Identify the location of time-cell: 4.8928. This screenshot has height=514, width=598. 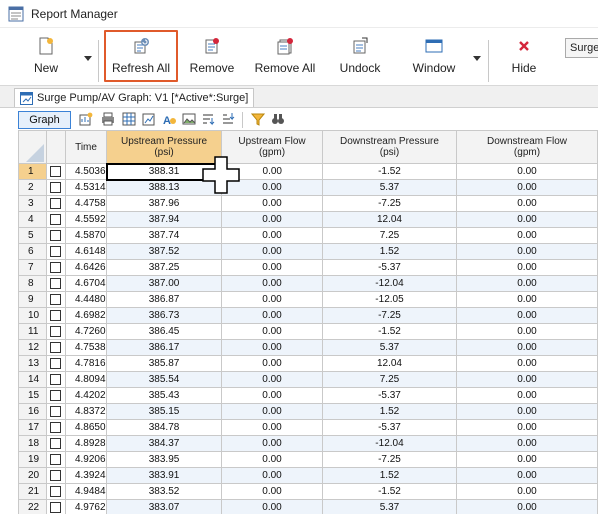
(86, 443).